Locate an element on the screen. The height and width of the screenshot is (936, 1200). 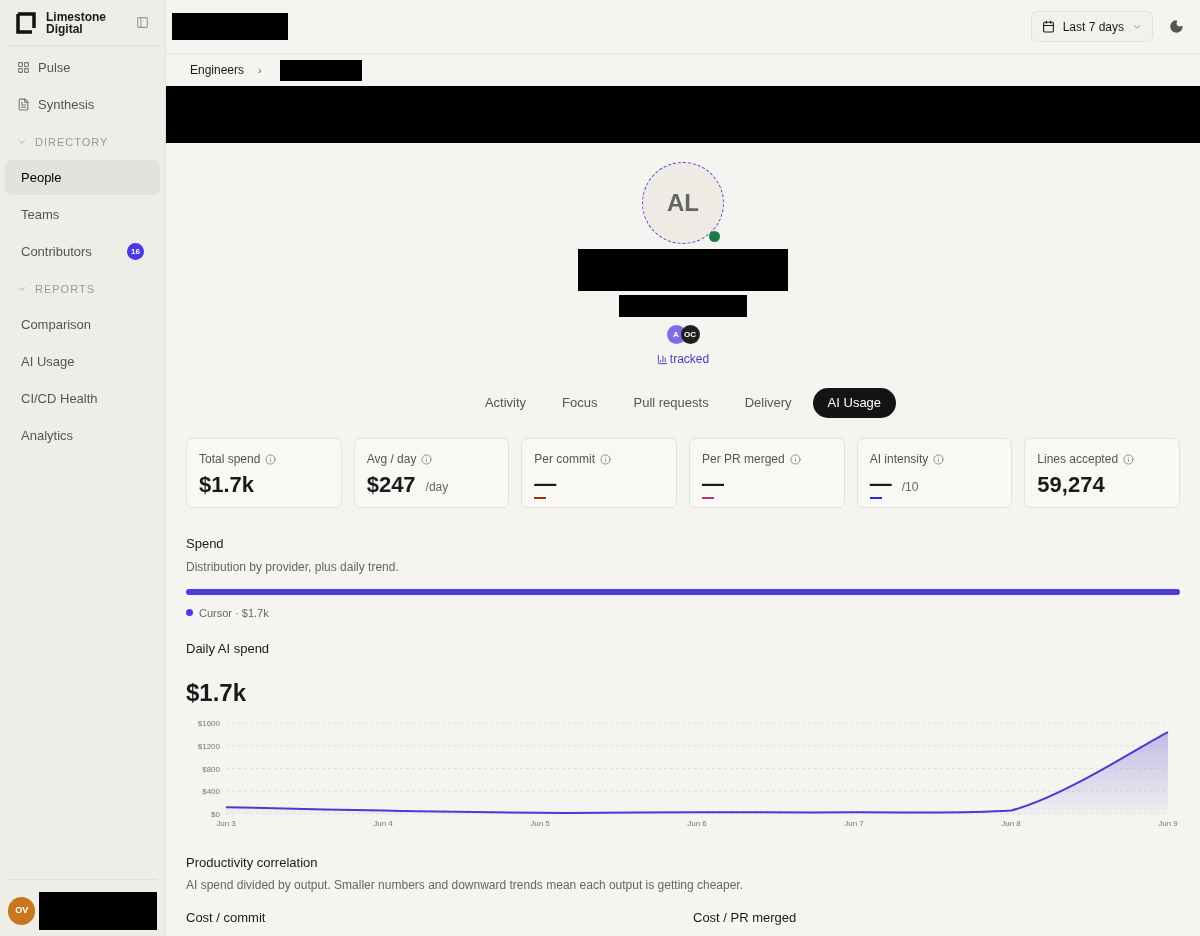
nav-item: Teams is located at coordinates (82, 214).